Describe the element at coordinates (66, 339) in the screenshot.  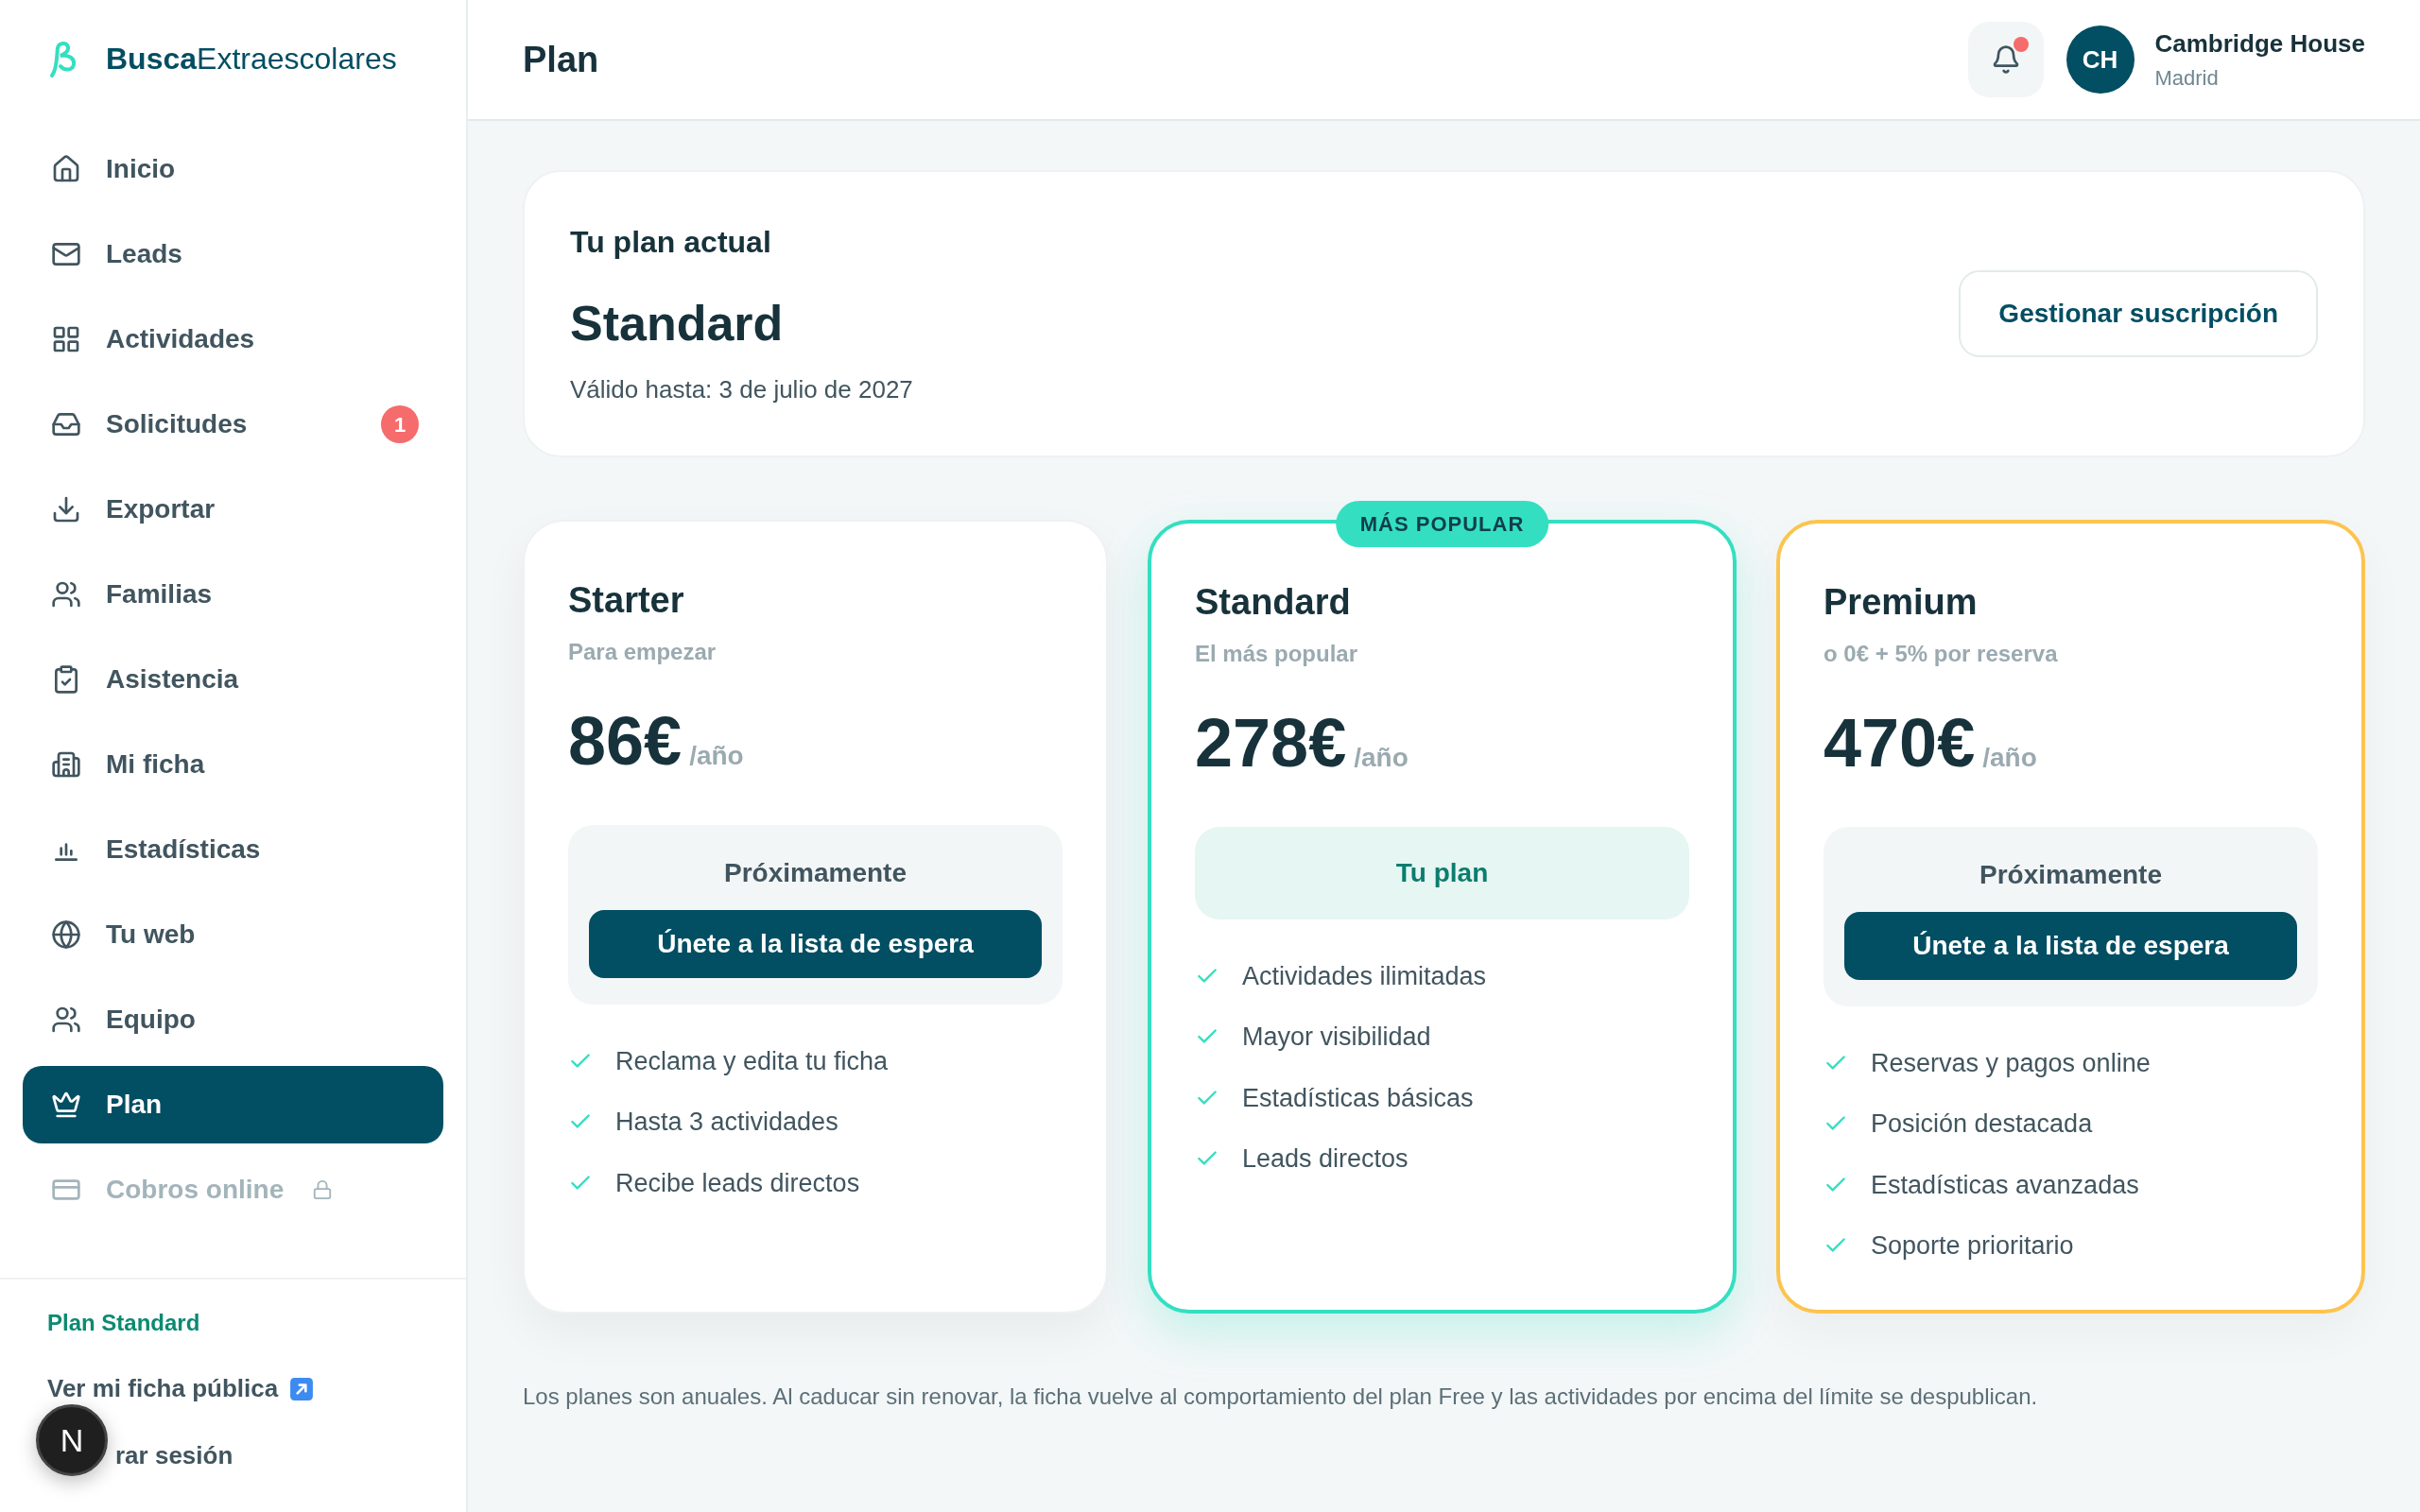
I see `grid-icon` at that location.